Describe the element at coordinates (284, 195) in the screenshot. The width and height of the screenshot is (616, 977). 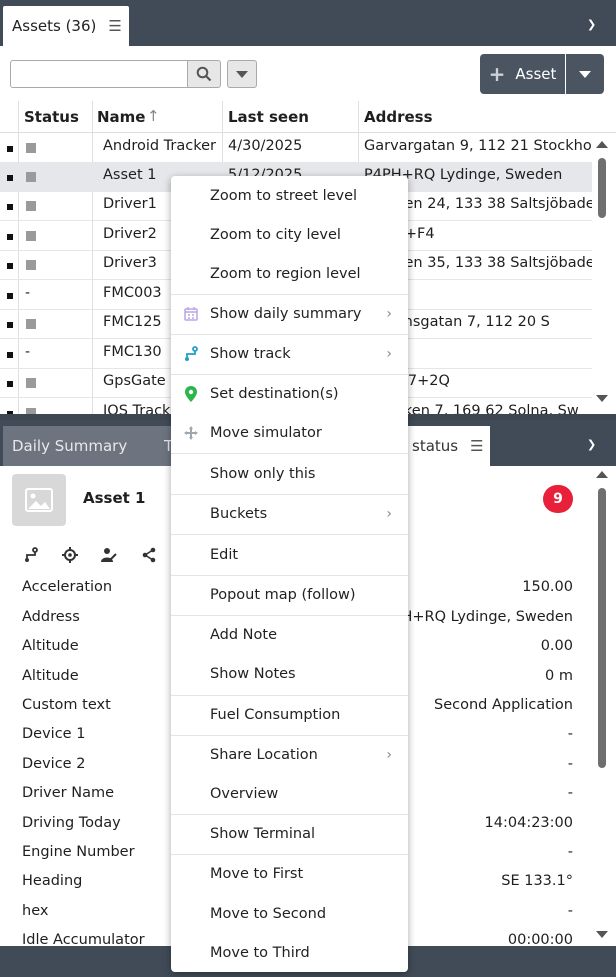
I see `menu-item-label: Zoom to street level` at that location.